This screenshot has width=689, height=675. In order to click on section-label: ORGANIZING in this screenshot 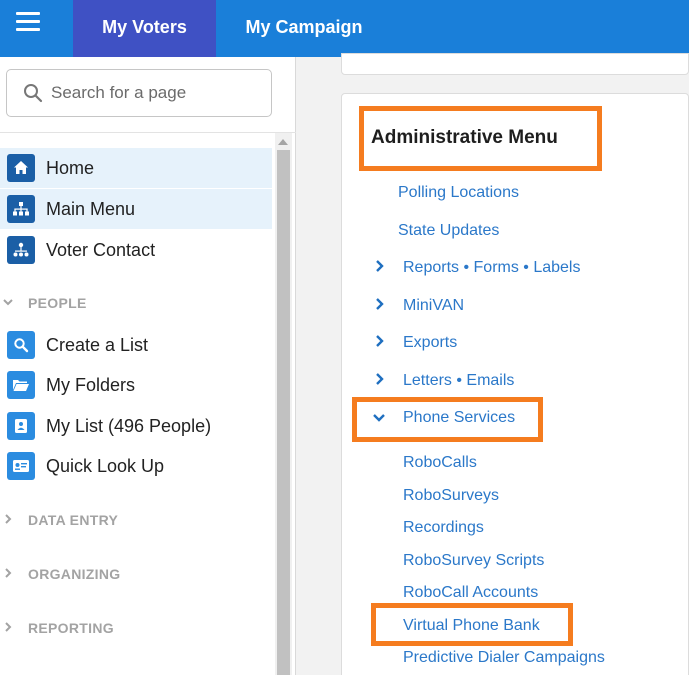, I will do `click(74, 574)`.